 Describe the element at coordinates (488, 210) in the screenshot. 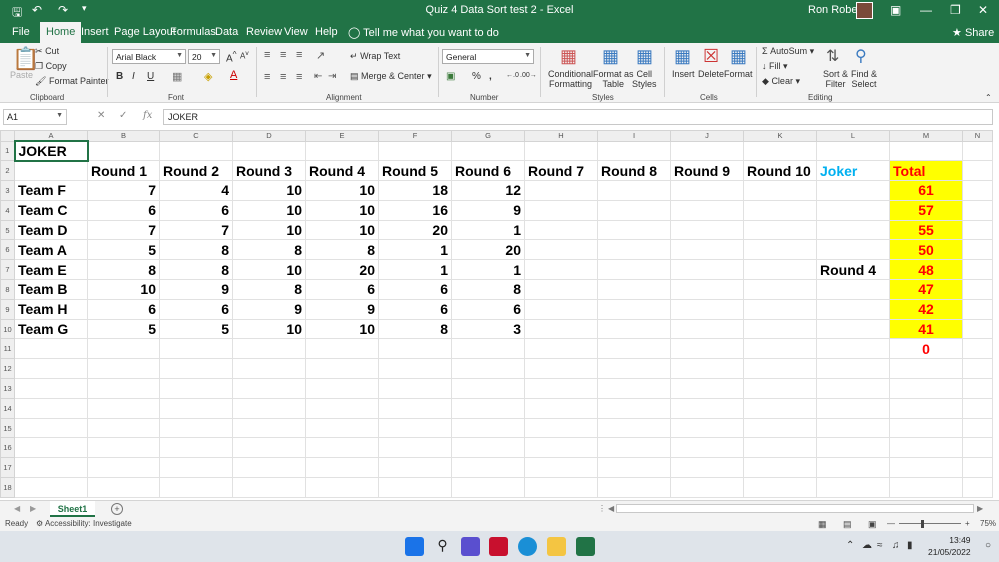

I see `score-cell: 9` at that location.